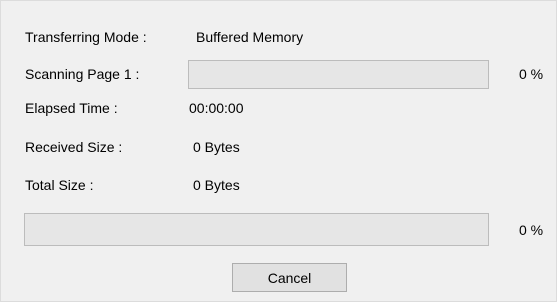 The height and width of the screenshot is (302, 557). What do you see at coordinates (74, 147) in the screenshot?
I see `received-size-label: Received Size :` at bounding box center [74, 147].